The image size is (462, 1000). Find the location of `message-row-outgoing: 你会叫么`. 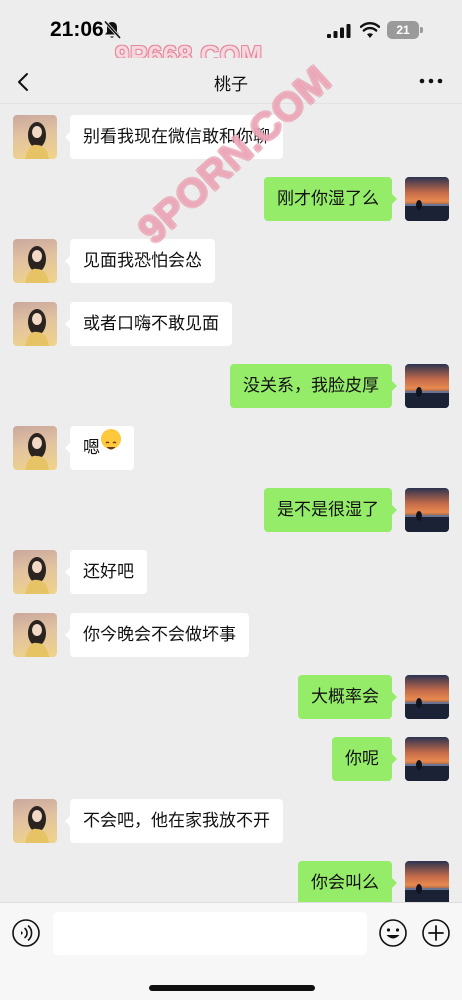

message-row-outgoing: 你会叫么 is located at coordinates (231, 883).